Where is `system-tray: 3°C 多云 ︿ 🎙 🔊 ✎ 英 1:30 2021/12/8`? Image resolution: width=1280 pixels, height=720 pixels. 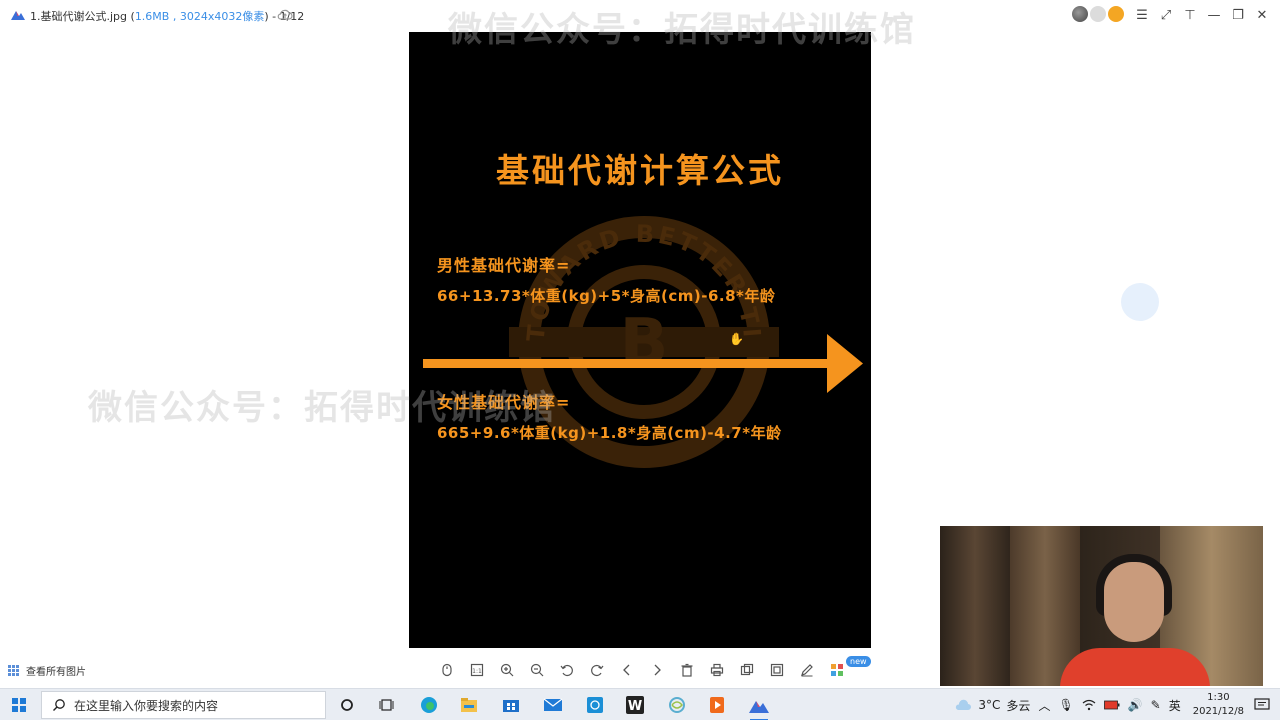 system-tray: 3°C 多云 ︿ 🎙 🔊 ✎ 英 1:30 2021/12/8 is located at coordinates (1117, 704).